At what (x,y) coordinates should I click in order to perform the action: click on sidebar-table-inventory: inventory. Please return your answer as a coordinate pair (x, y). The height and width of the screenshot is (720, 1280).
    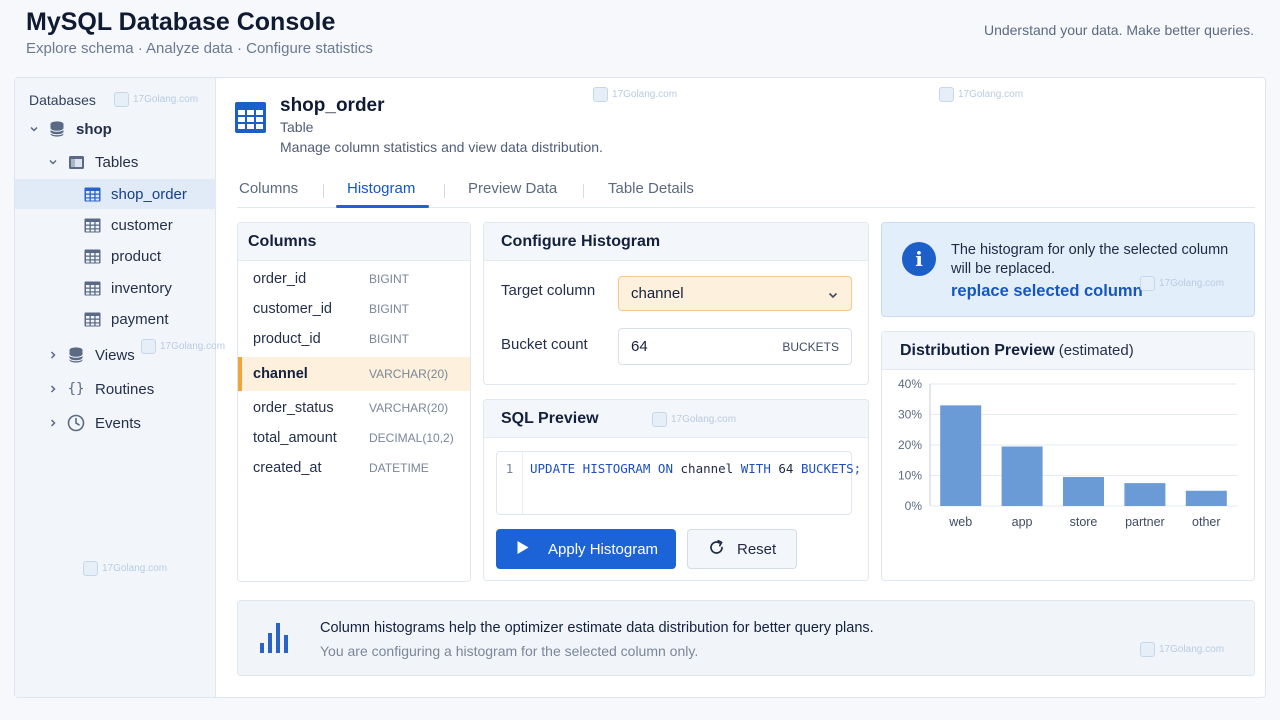
    Looking at the image, I should click on (115, 288).